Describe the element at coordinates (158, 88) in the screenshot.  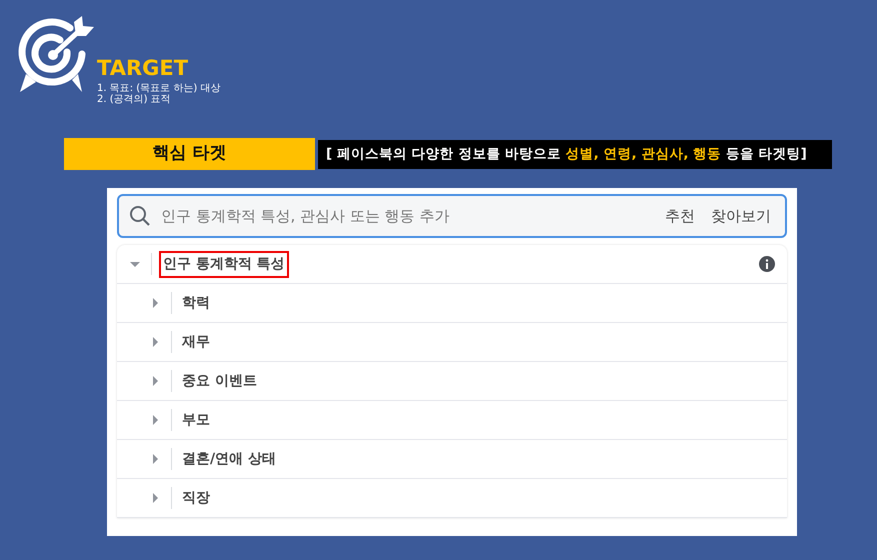
I see `logo-note: 1. 목표: (목표로 하는) 대상` at that location.